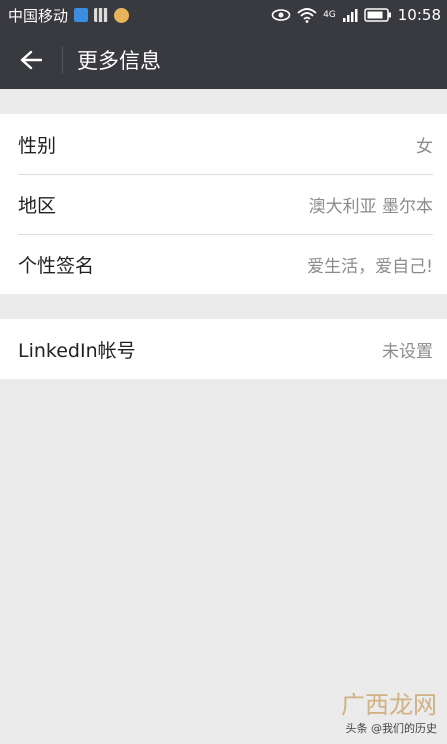 The image size is (447, 744). What do you see at coordinates (56, 265) in the screenshot?
I see `signature-label: 个性签名` at bounding box center [56, 265].